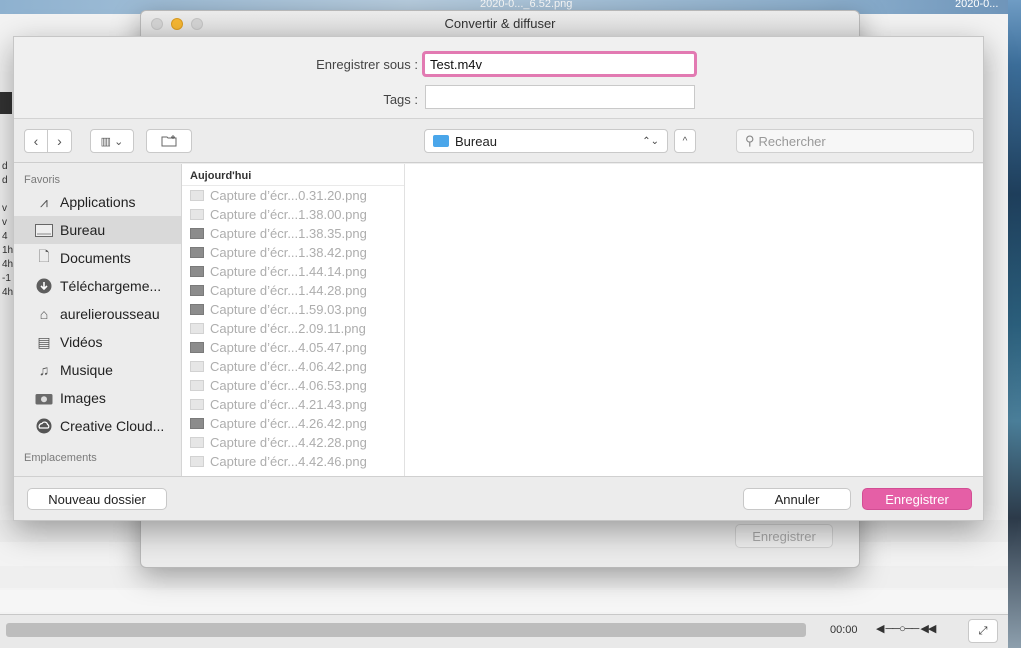  What do you see at coordinates (97, 314) in the screenshot?
I see `sidebar-item-home: ⌂ aurelierousseau` at bounding box center [97, 314].